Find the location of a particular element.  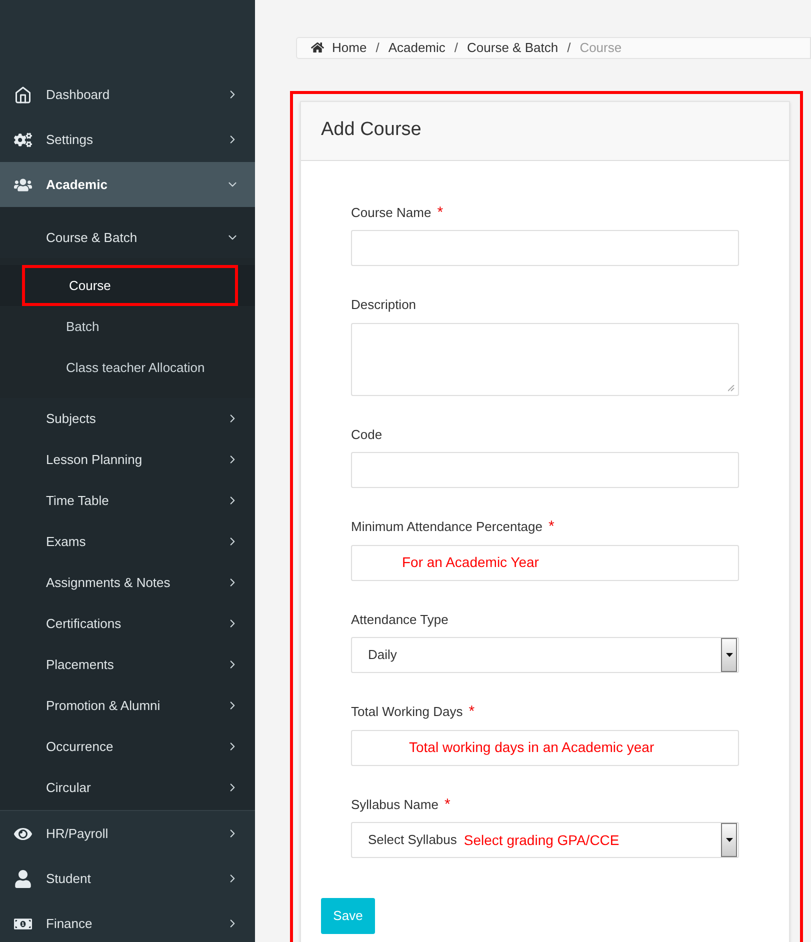

annotation-text: For an Academic Year is located at coordinates (470, 562).